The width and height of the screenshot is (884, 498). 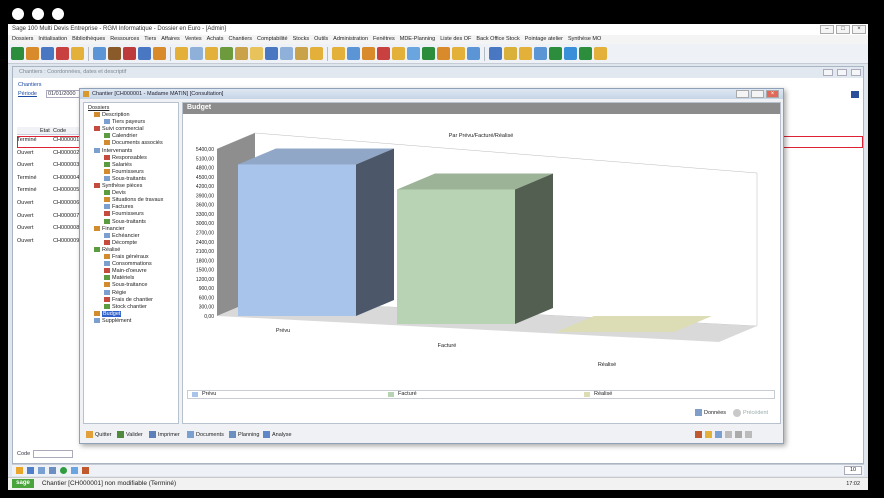 What do you see at coordinates (63, 470) in the screenshot?
I see `refresh-icon` at bounding box center [63, 470].